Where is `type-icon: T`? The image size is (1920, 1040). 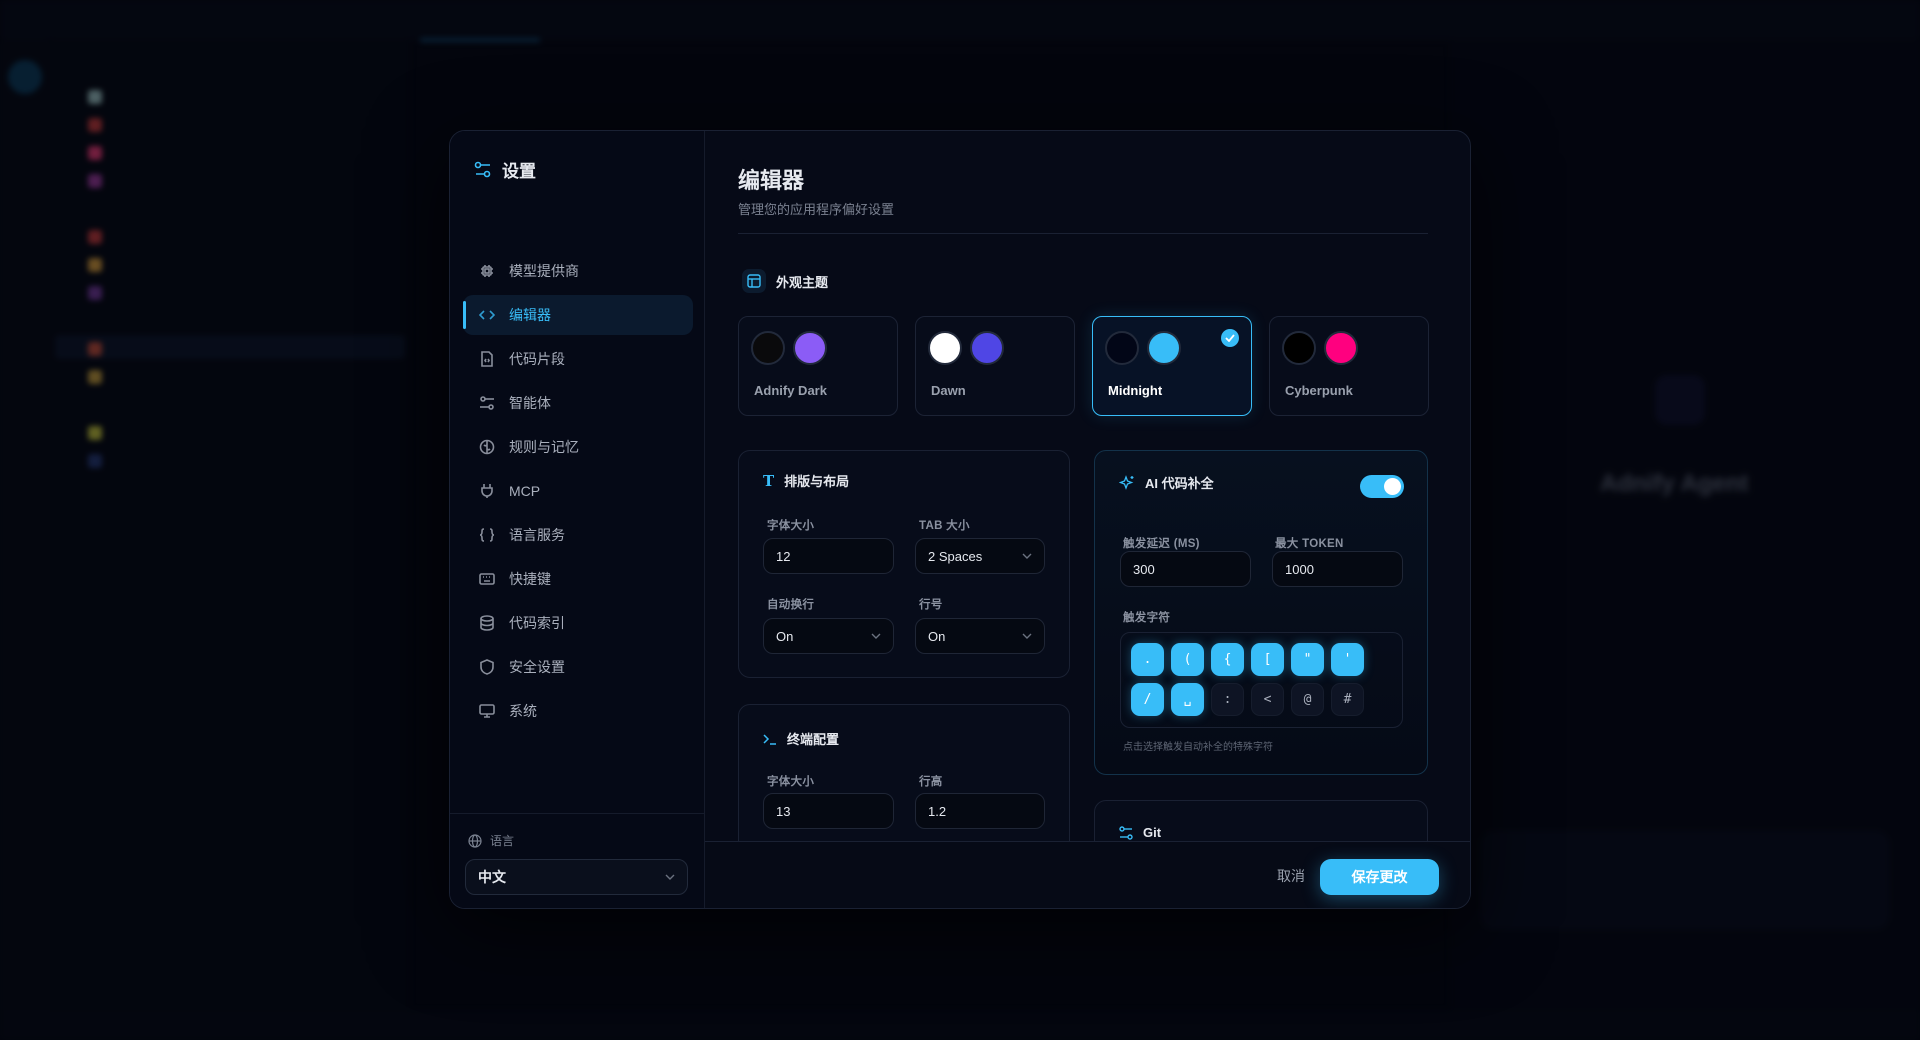 type-icon: T is located at coordinates (769, 480).